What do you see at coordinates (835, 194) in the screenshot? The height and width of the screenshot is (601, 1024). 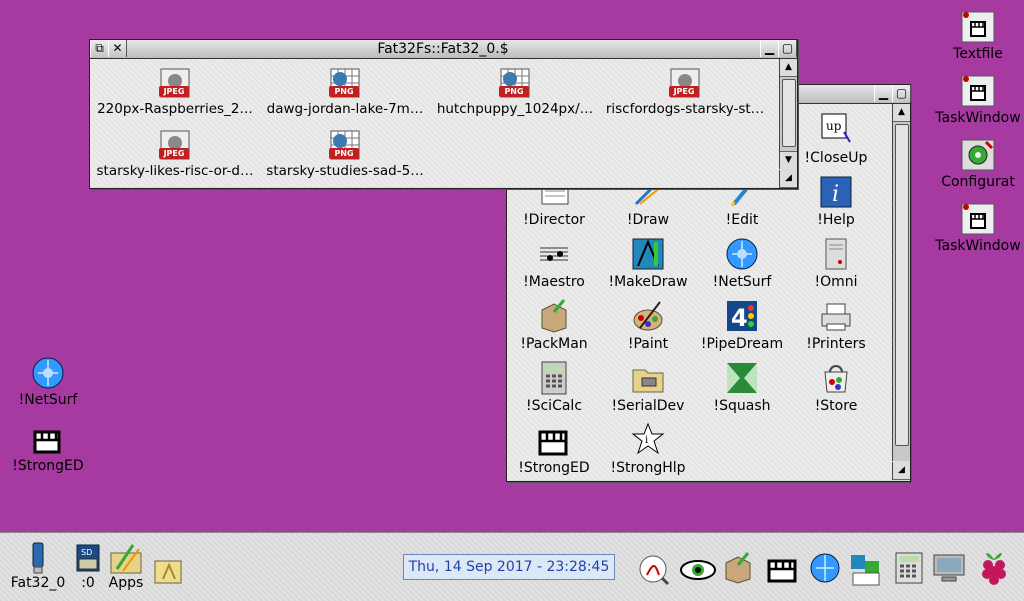 I see `svg-text: i` at bounding box center [835, 194].